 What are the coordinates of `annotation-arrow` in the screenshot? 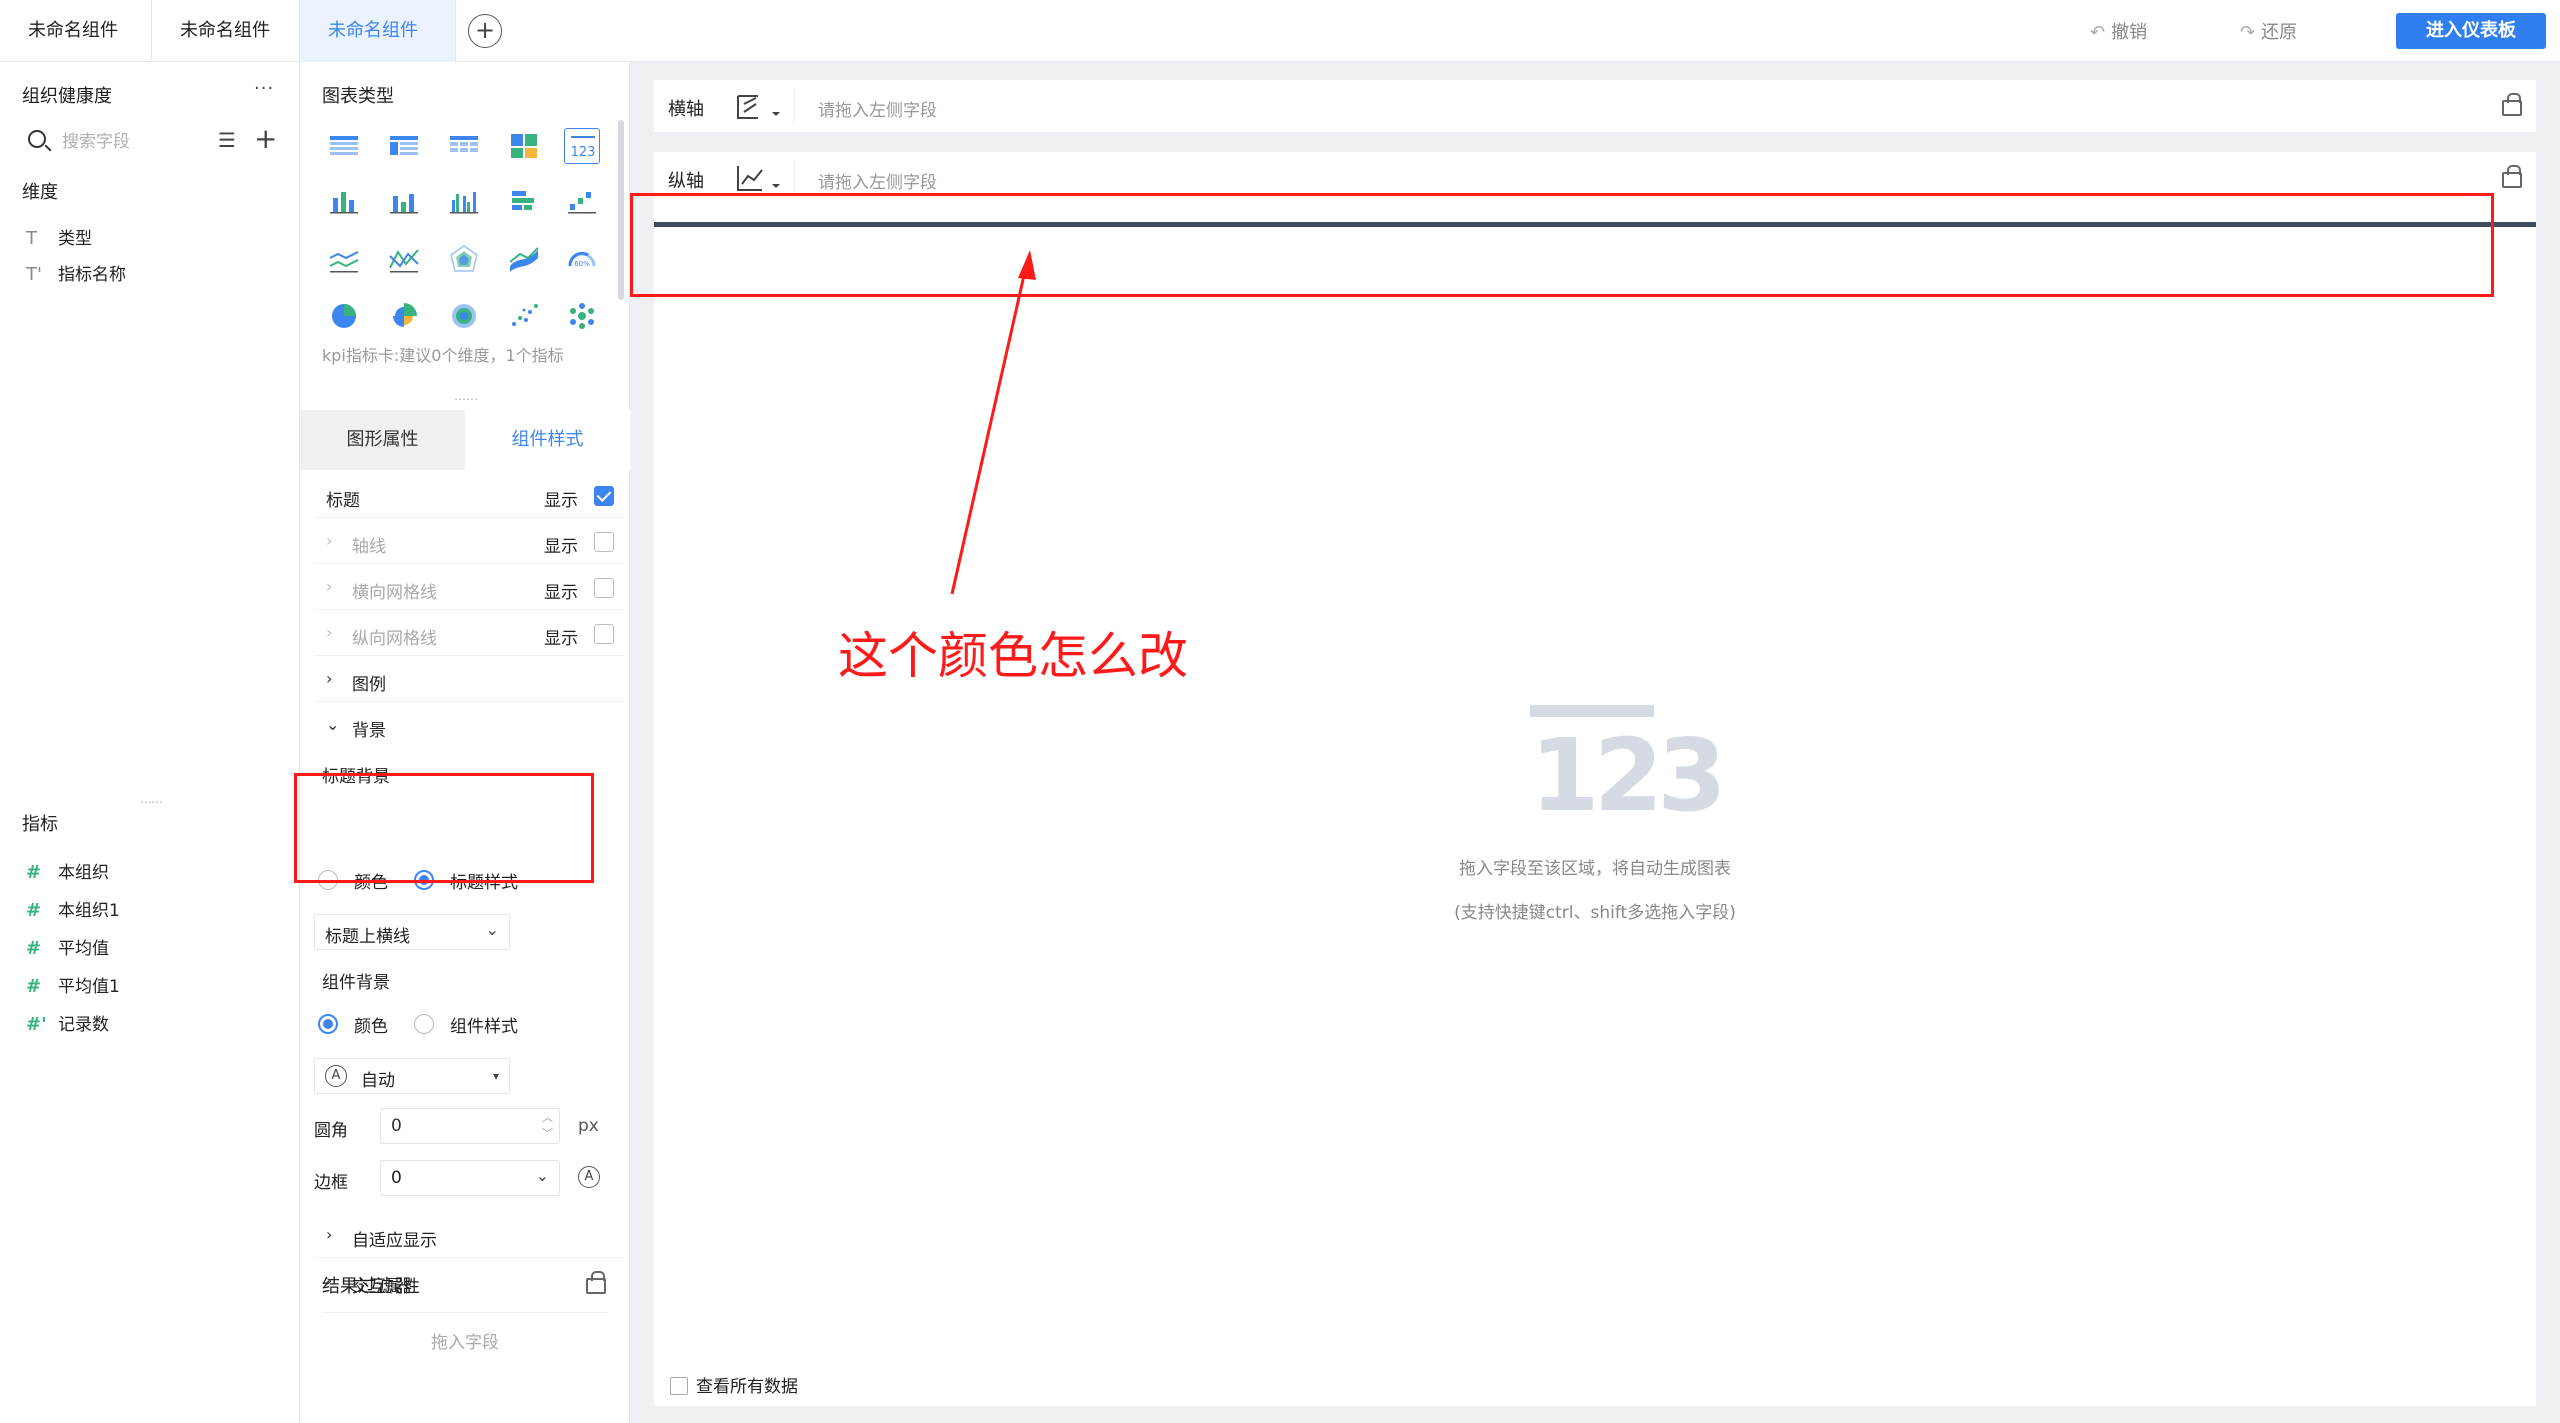 It's located at (993, 422).